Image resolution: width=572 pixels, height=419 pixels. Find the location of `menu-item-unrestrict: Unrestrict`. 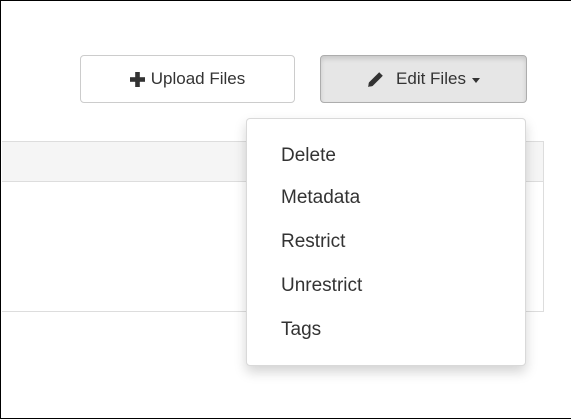

menu-item-unrestrict: Unrestrict is located at coordinates (386, 286).